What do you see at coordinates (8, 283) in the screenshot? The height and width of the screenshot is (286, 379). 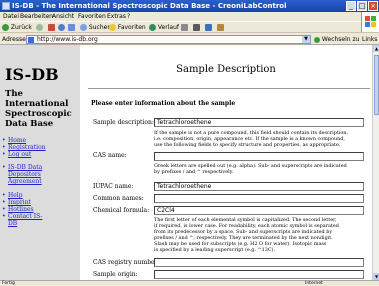 I see `status-text: Fertig` at bounding box center [8, 283].